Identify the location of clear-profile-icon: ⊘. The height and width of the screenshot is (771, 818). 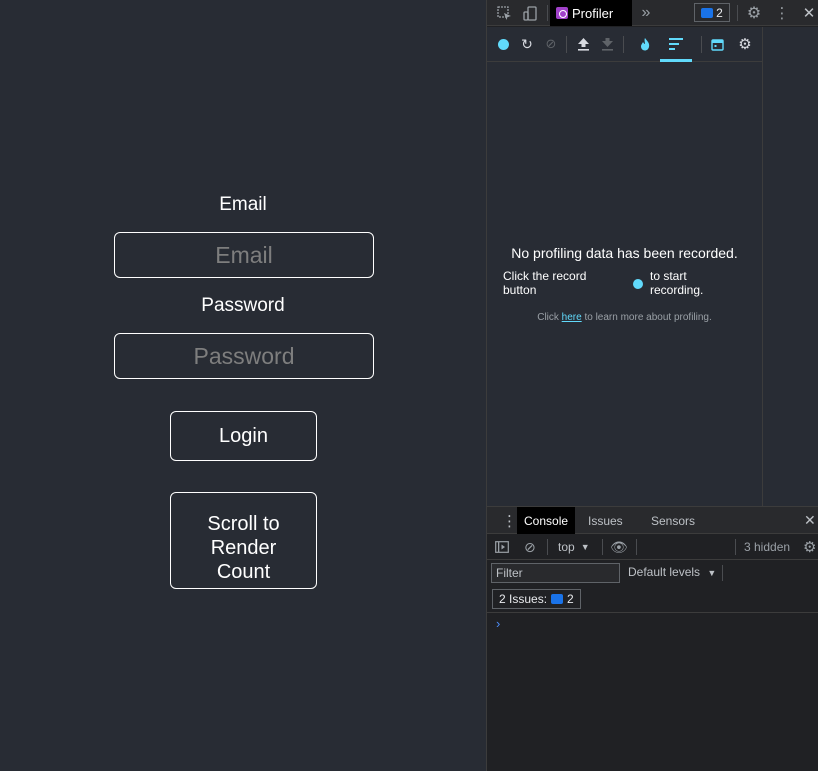
(551, 44).